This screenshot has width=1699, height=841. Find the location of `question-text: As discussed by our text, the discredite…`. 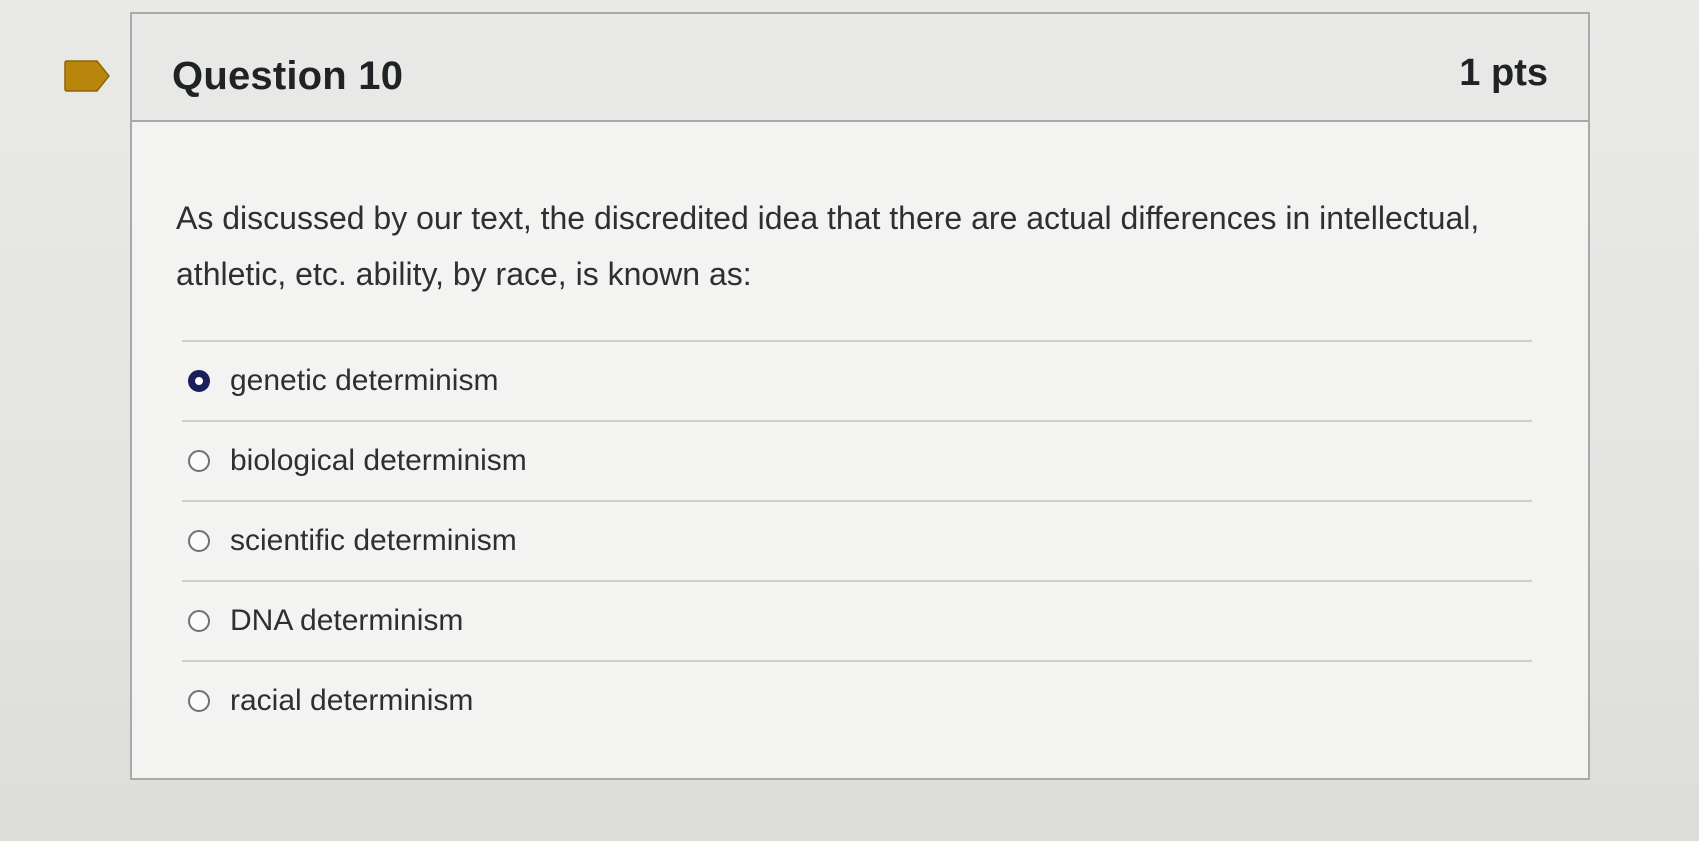

question-text: As discussed by our text, the discredite… is located at coordinates (828, 246).